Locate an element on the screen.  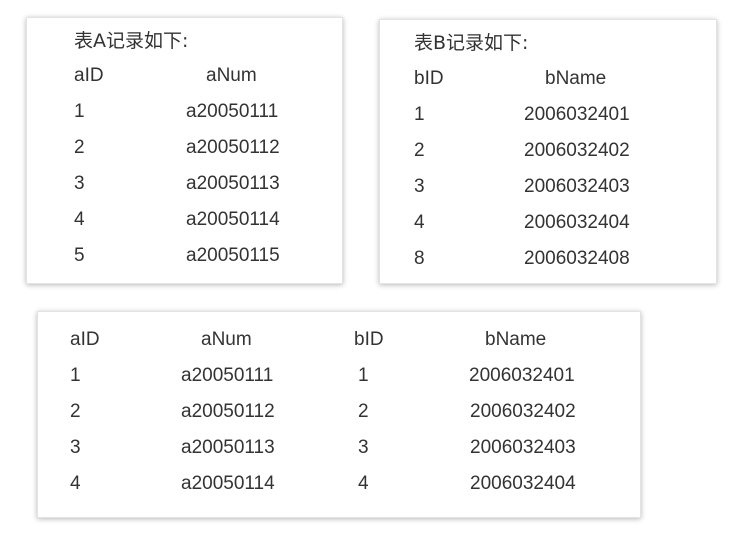
join-header-aid: aID is located at coordinates (85, 339).